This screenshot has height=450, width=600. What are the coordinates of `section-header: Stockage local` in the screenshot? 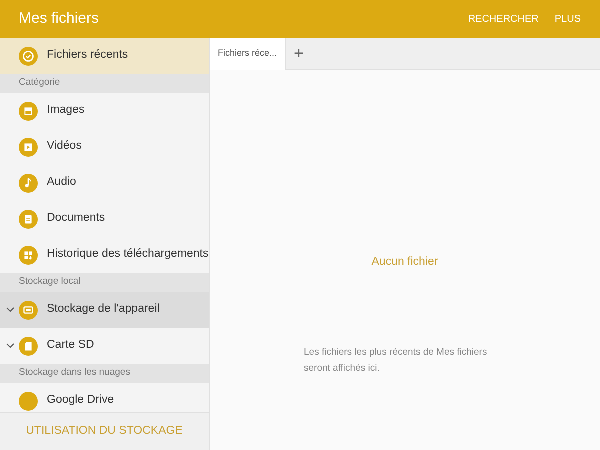 It's located at (104, 282).